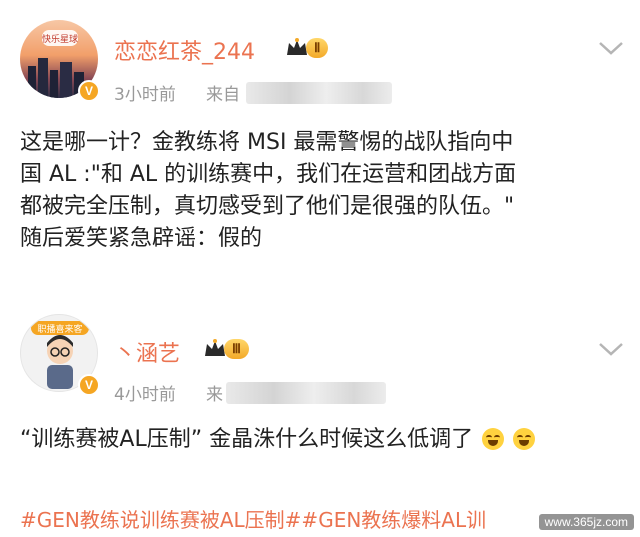 Image resolution: width=640 pixels, height=537 pixels. Describe the element at coordinates (89, 385) in the screenshot. I see `verified-icon: V` at that location.